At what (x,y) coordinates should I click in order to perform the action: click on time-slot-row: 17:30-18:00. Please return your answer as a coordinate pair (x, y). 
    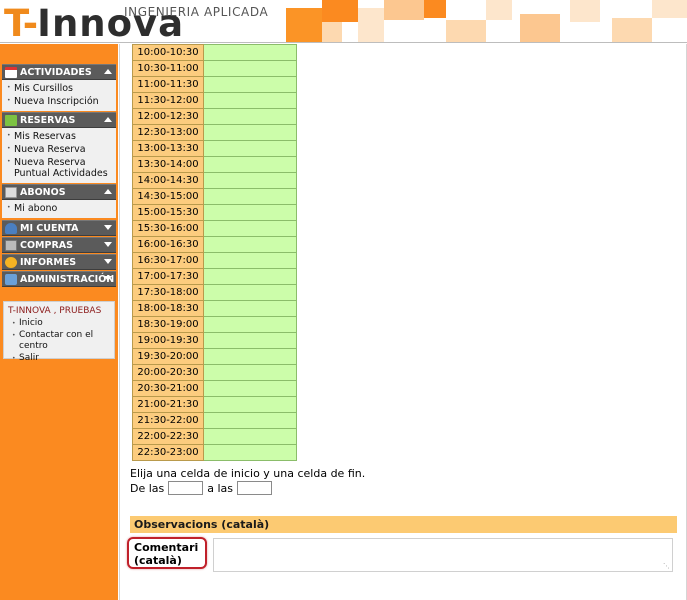
    Looking at the image, I should click on (214, 292).